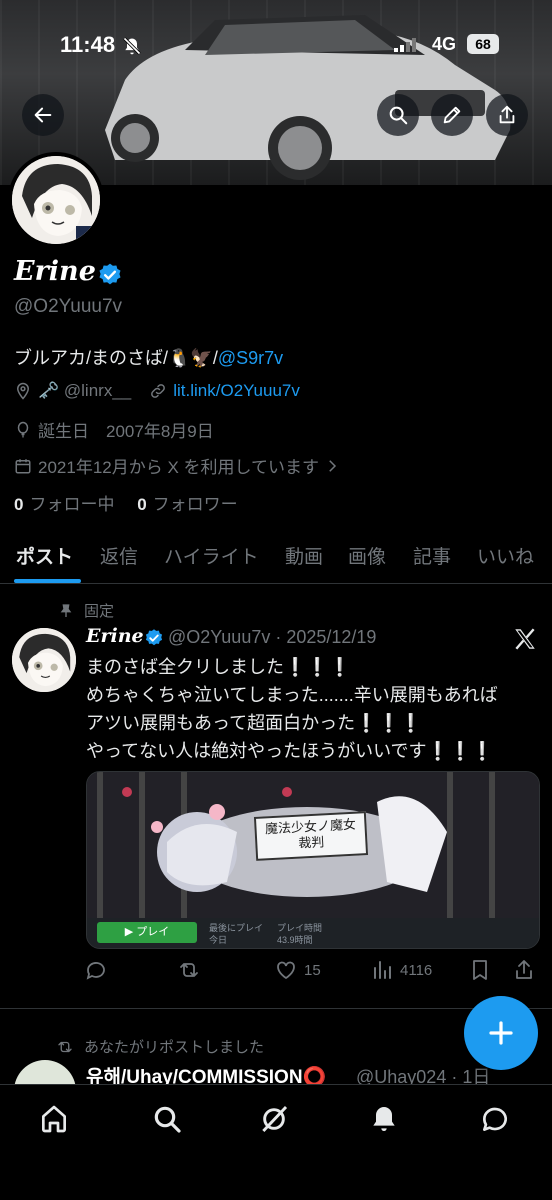  Describe the element at coordinates (276, 46) in the screenshot. I see `status-bar: 11:48 4G 68` at that location.